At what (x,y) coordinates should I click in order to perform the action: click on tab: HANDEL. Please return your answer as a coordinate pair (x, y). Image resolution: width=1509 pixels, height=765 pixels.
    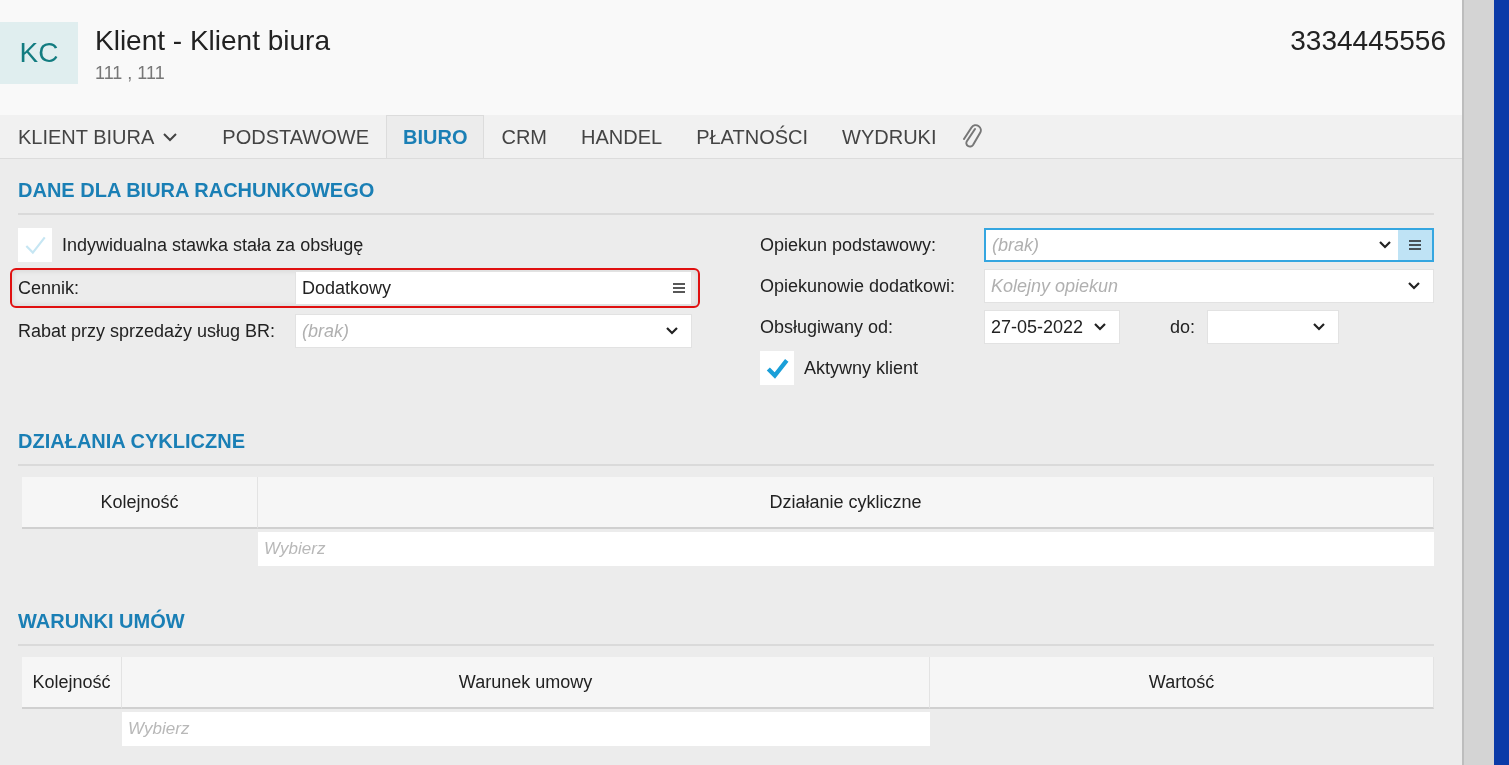
    Looking at the image, I should click on (622, 136).